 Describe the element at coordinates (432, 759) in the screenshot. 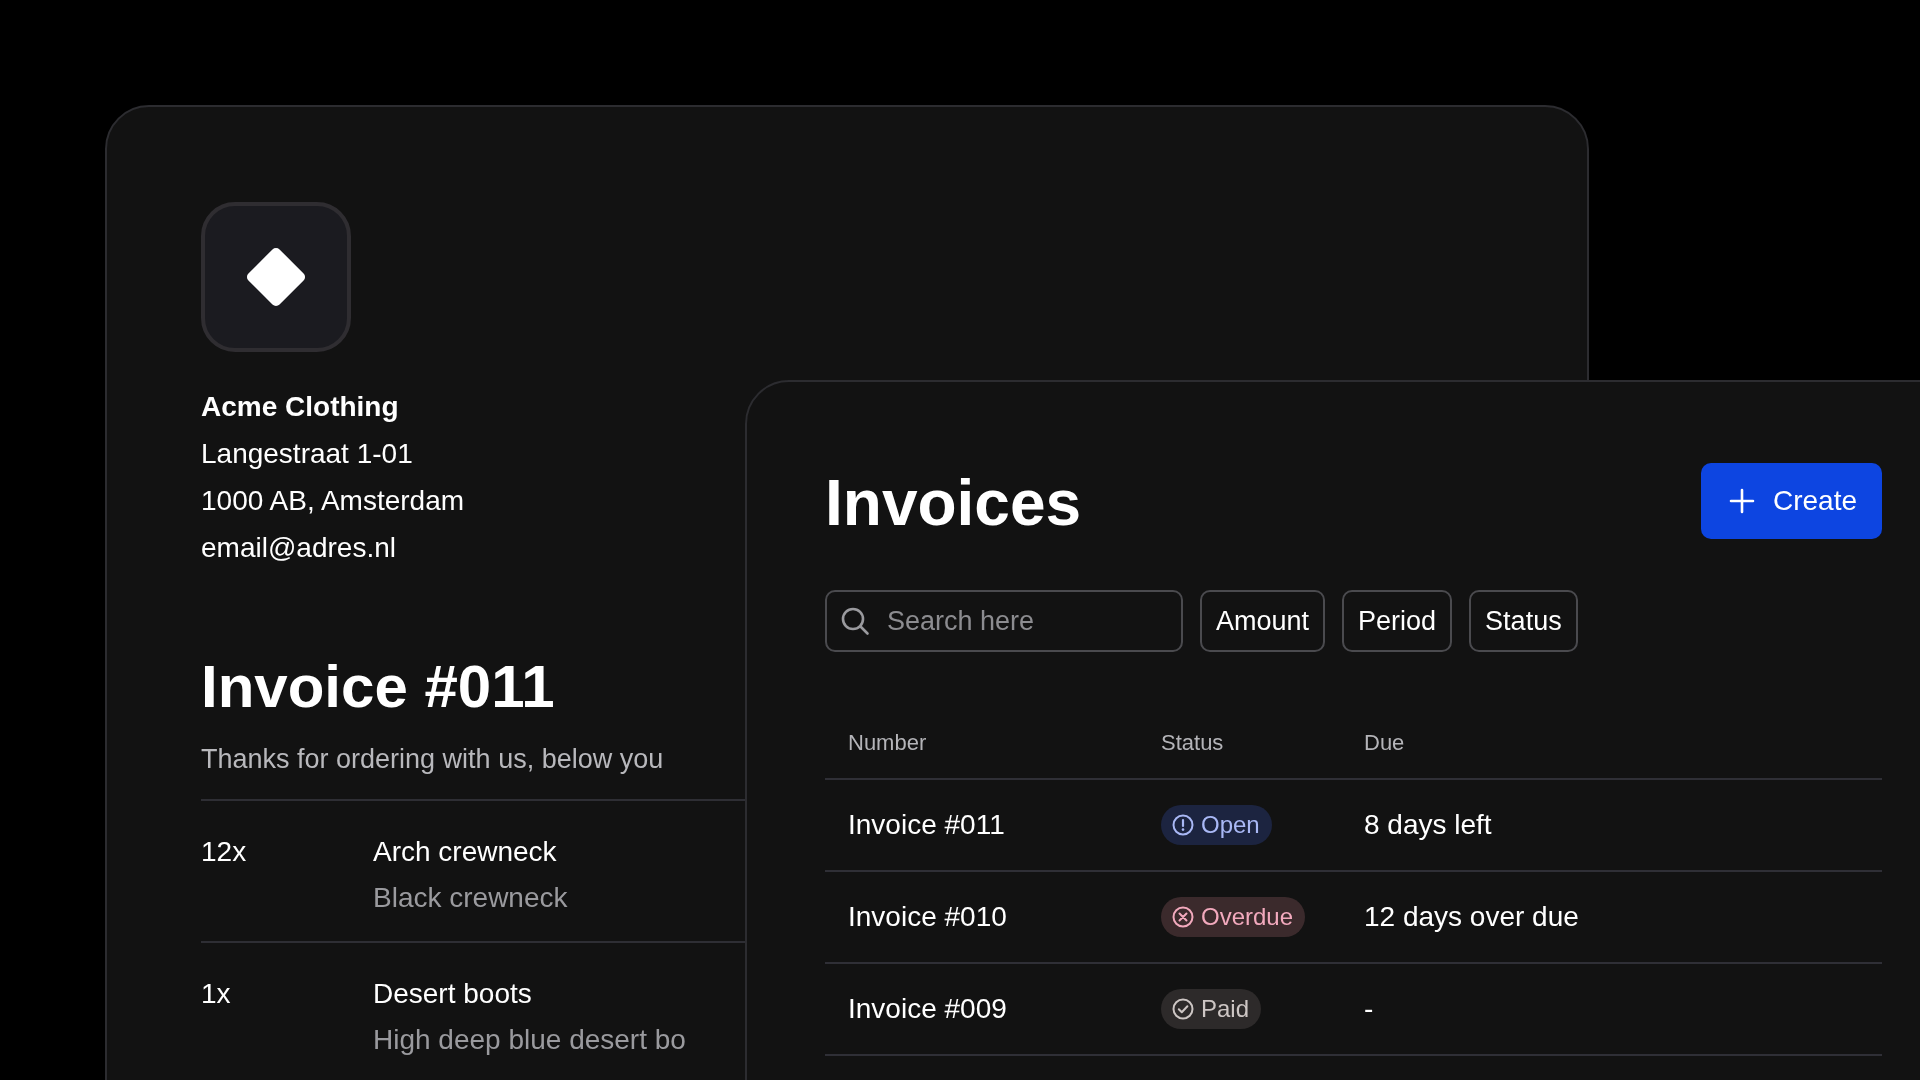

I see `intro-text: Thanks for ordering with us, below you` at that location.